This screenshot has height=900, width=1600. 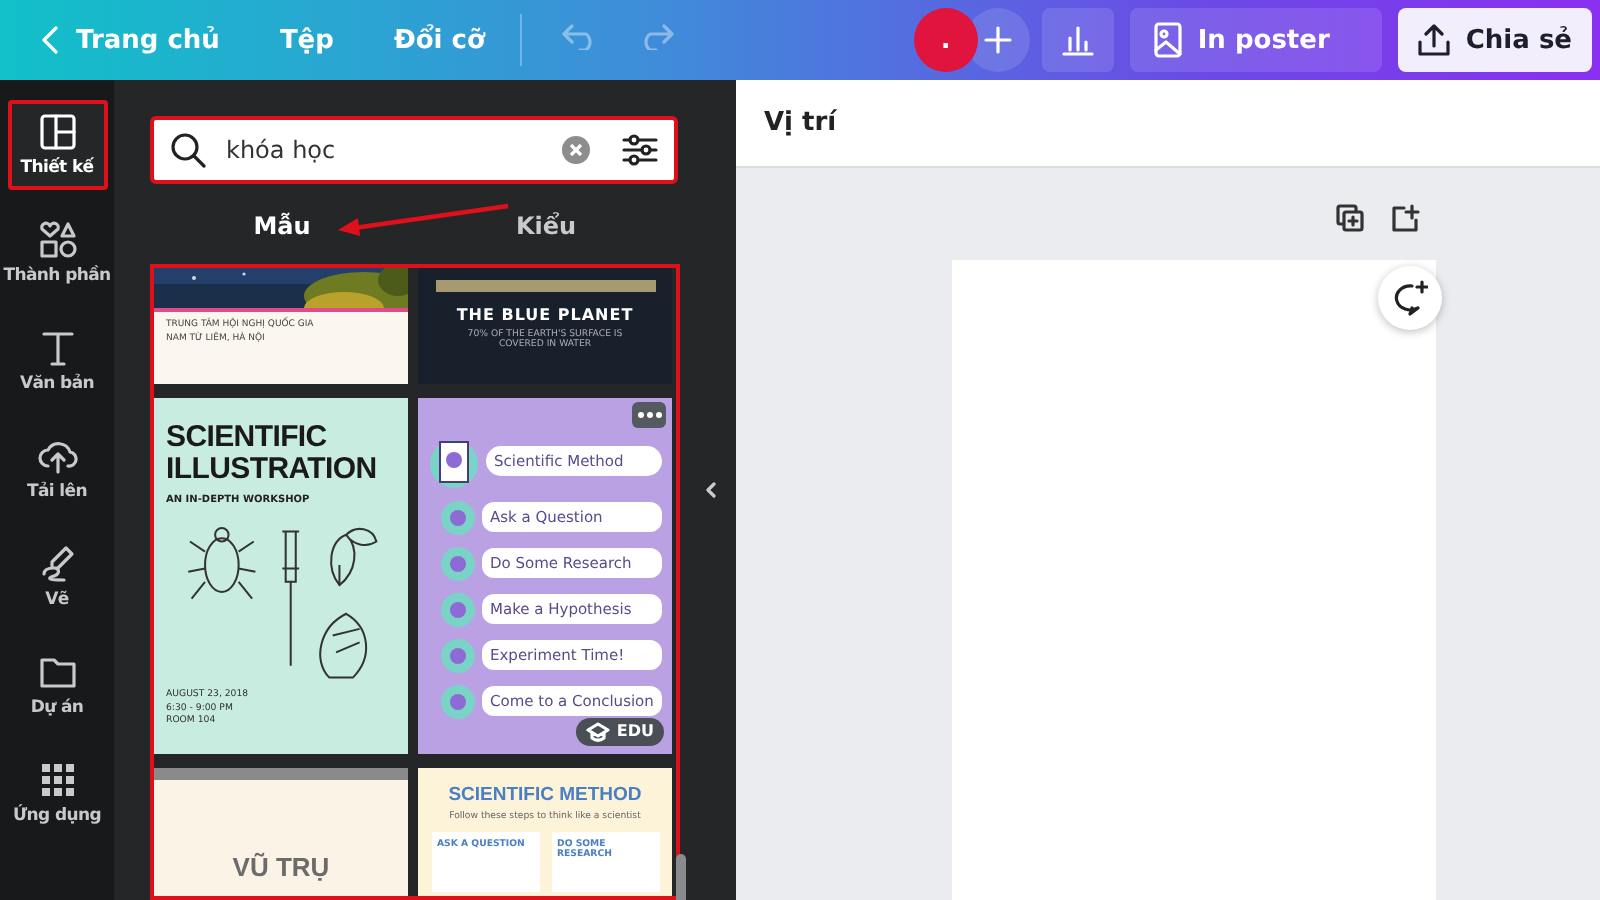 What do you see at coordinates (620, 731) in the screenshot?
I see `edu-badge: EDU` at bounding box center [620, 731].